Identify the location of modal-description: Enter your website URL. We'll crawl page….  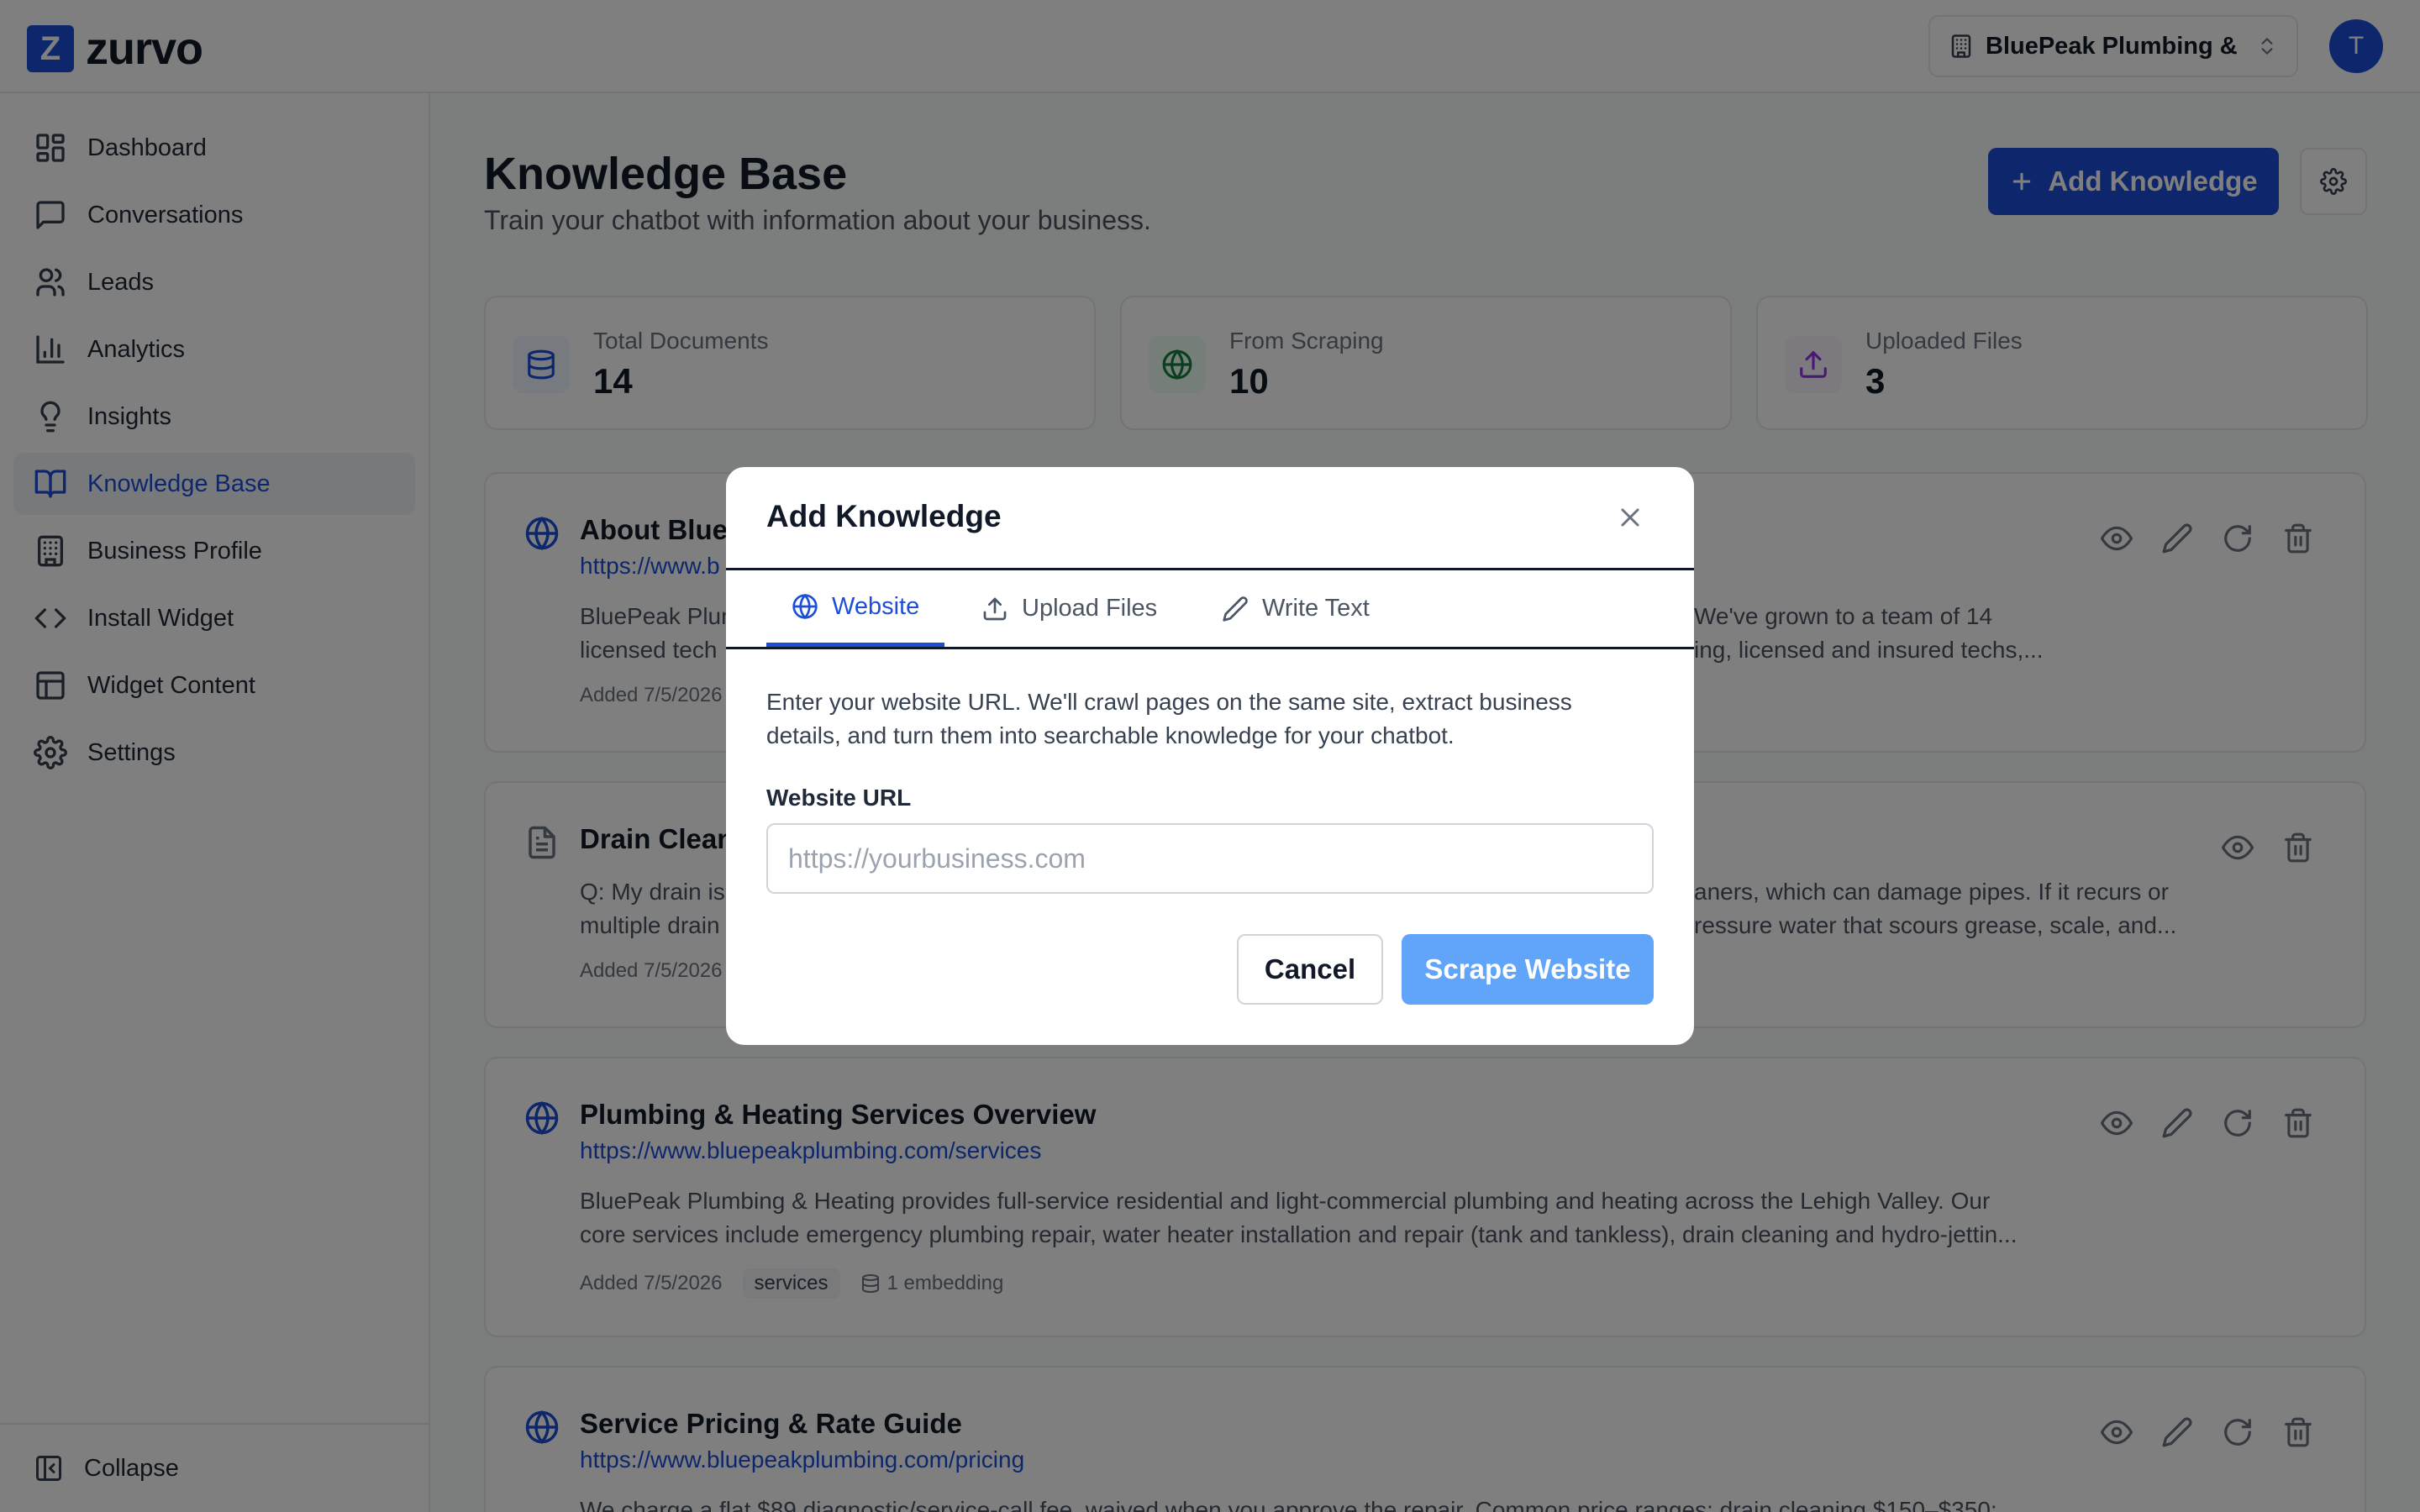
(1169, 718).